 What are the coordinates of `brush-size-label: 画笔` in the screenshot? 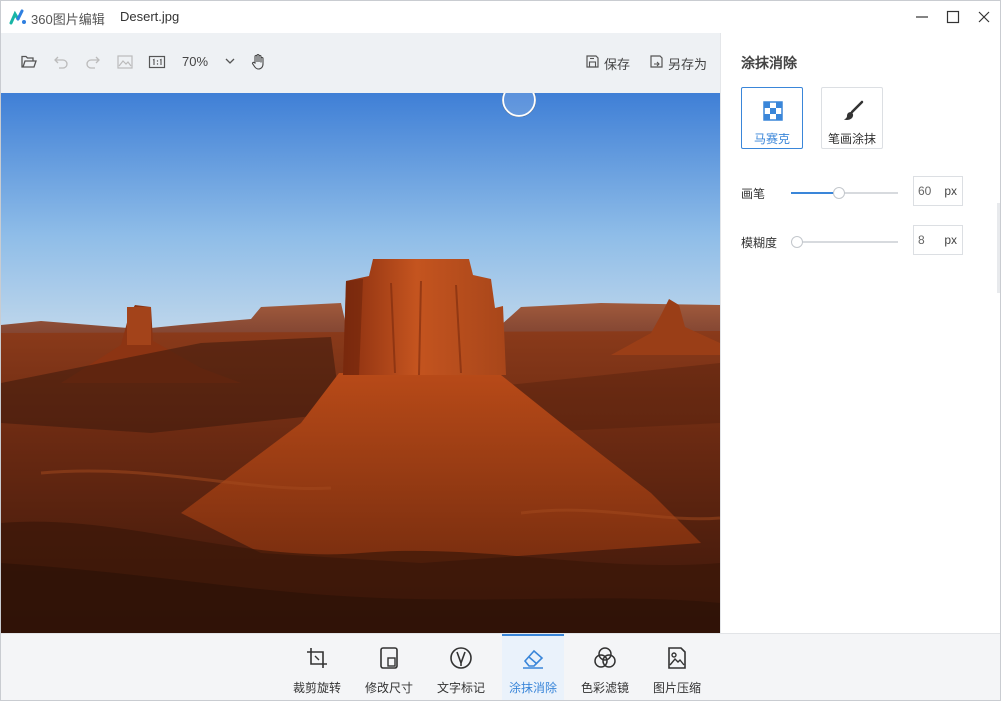 It's located at (753, 194).